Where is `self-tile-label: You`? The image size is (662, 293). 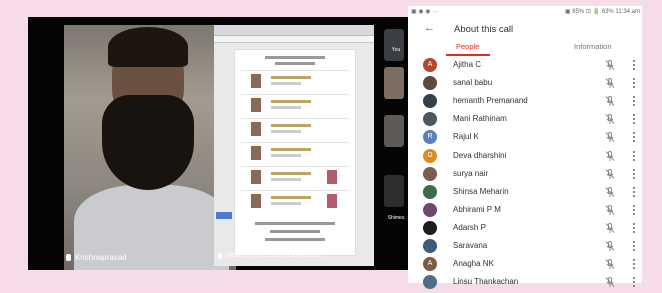 self-tile-label: You is located at coordinates (396, 50).